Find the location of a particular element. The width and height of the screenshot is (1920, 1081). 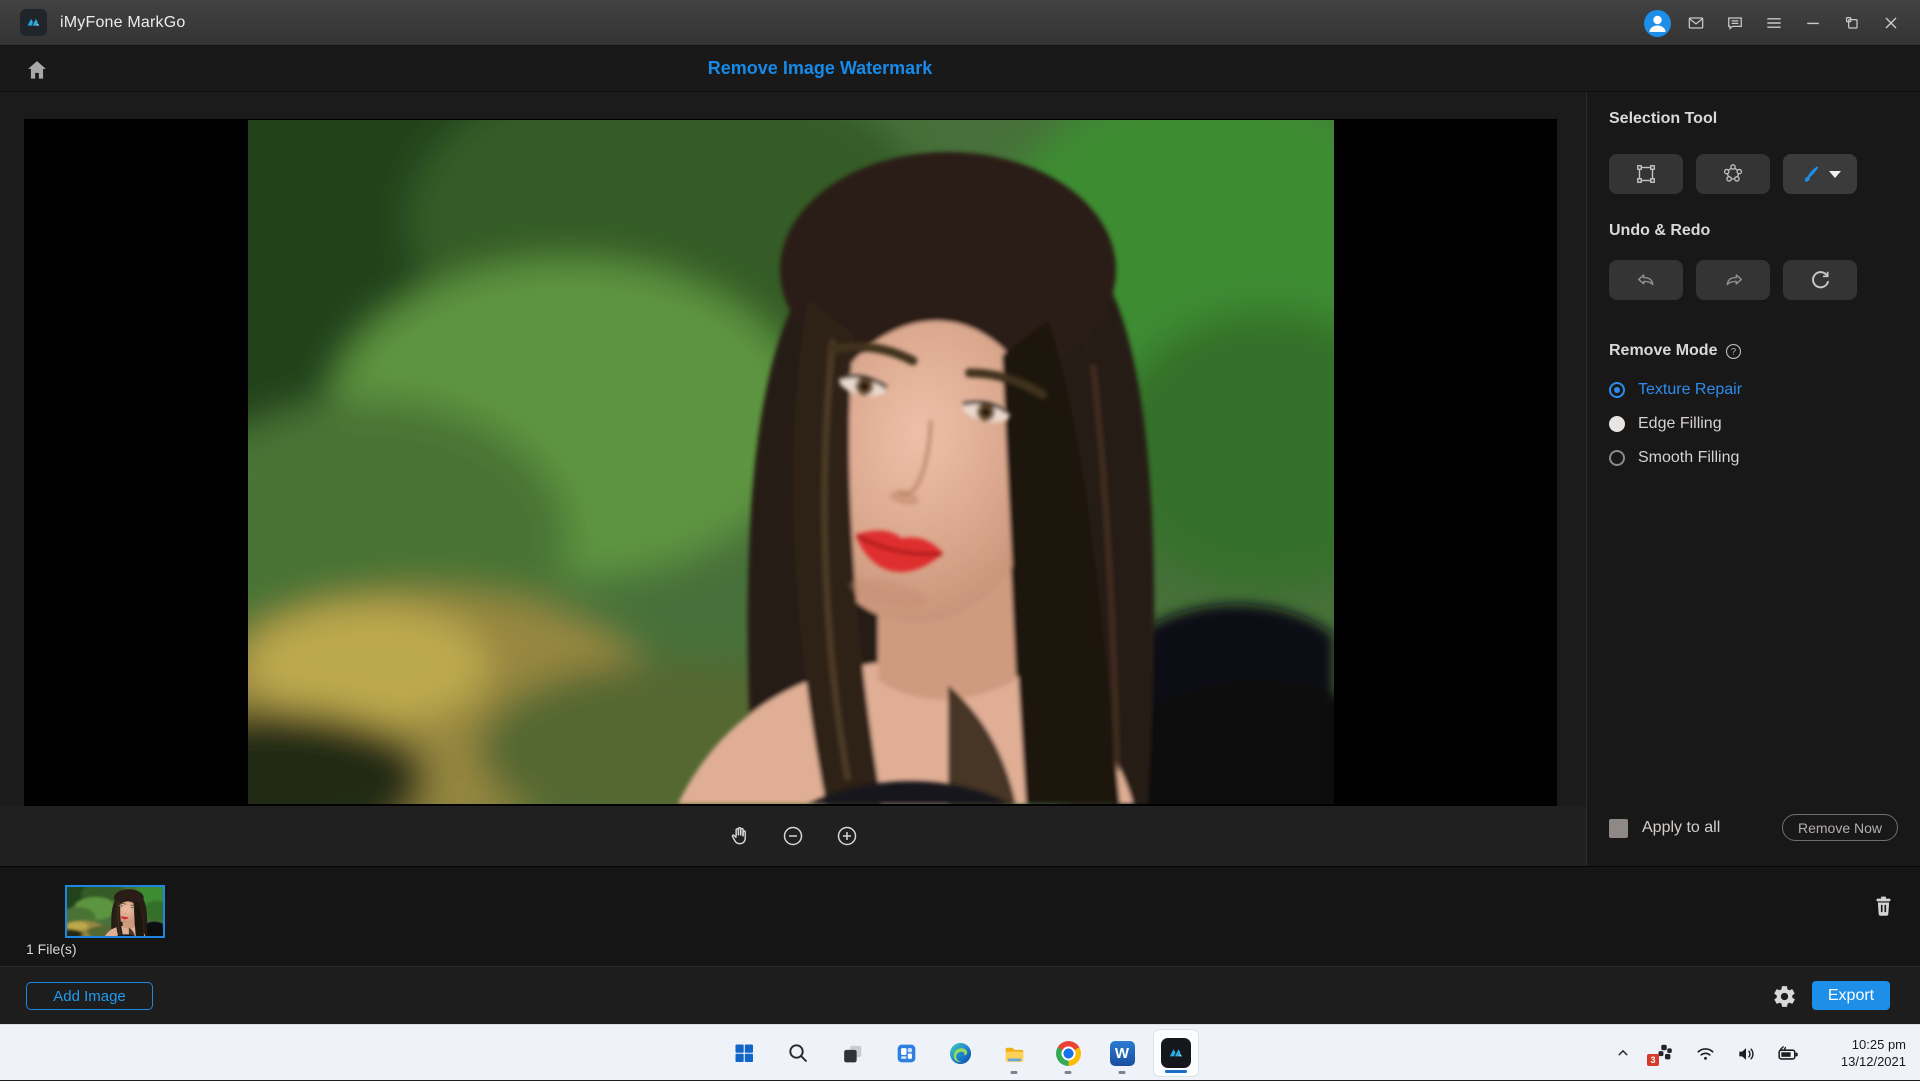

zoom-in-icon is located at coordinates (847, 836).